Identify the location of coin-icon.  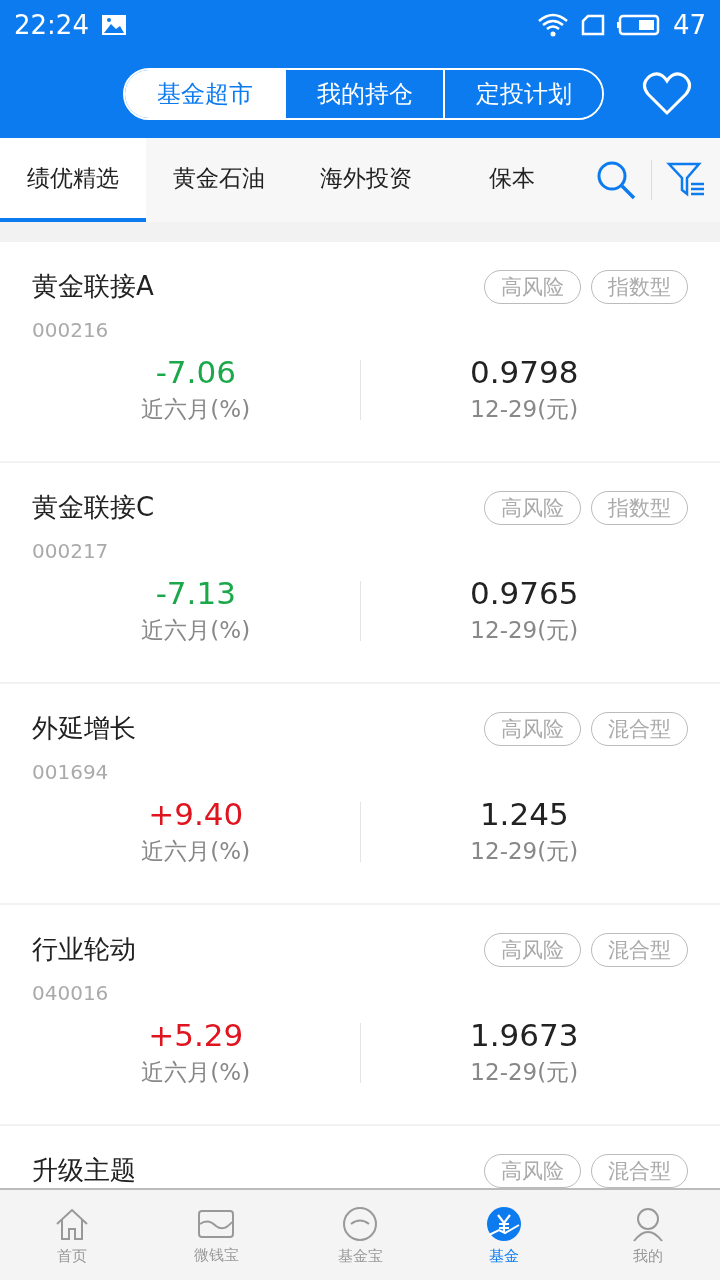
(360, 1223).